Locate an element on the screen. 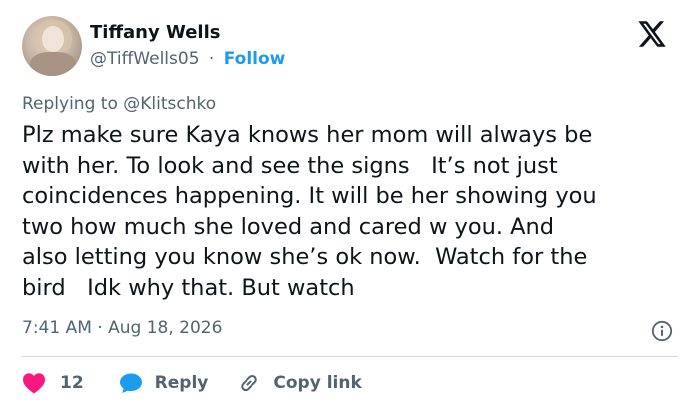  avatar is located at coordinates (52, 46).